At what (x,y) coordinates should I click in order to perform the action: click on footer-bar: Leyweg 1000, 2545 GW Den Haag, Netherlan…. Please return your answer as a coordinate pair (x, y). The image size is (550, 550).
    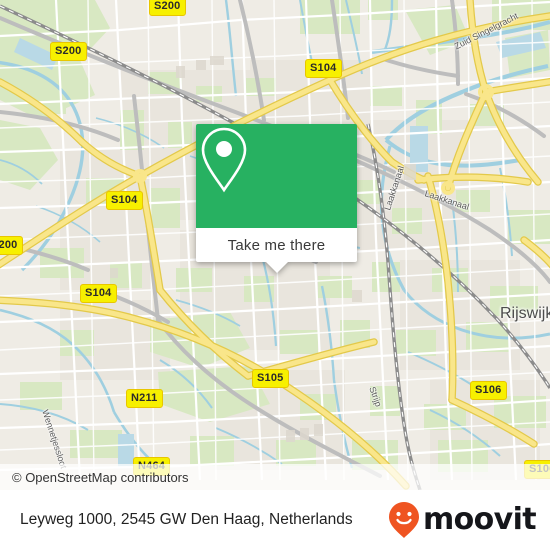
    Looking at the image, I should click on (275, 520).